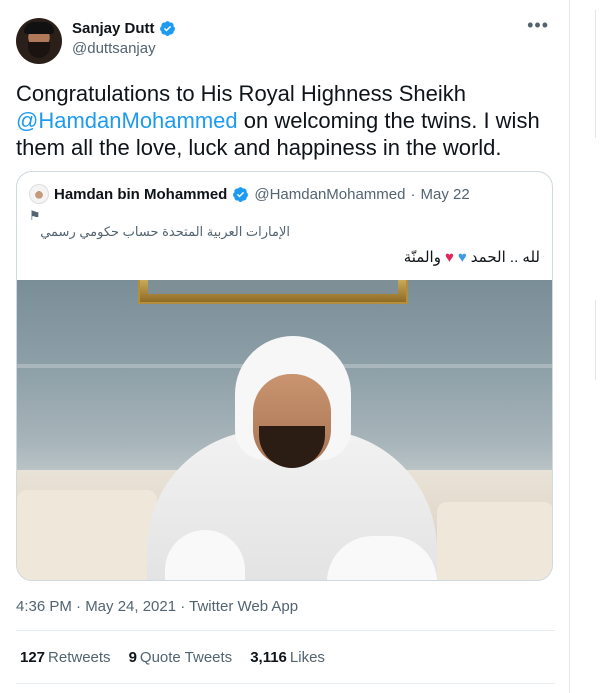  What do you see at coordinates (445, 194) in the screenshot?
I see `quoted-date: May 22` at bounding box center [445, 194].